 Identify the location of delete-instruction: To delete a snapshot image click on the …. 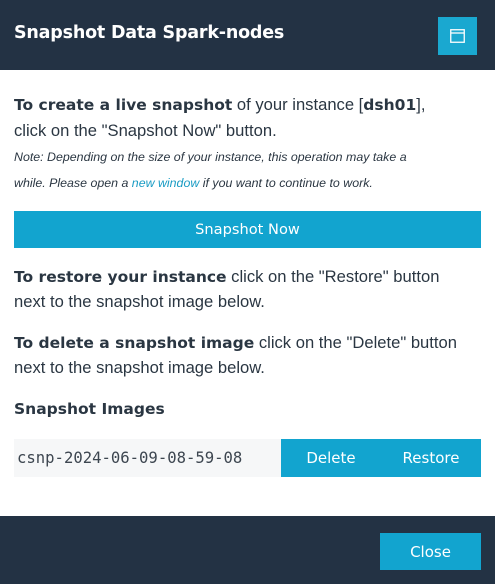
(235, 342).